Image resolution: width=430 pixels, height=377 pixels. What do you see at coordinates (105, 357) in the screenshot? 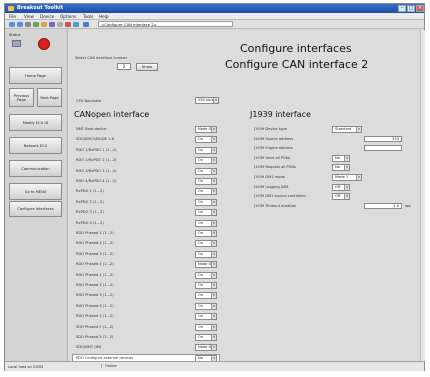
I see `canopen-row-label: PDO Configure external devices` at bounding box center [105, 357].